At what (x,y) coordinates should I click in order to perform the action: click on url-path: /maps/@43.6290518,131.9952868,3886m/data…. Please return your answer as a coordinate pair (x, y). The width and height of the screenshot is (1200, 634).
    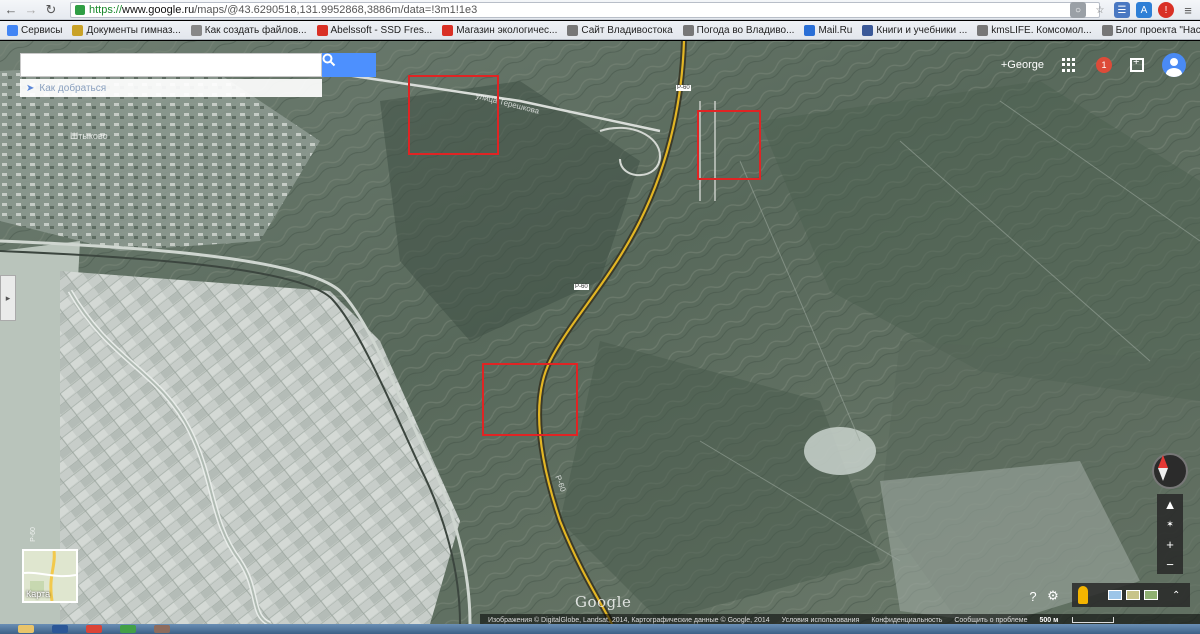
    Looking at the image, I should click on (336, 10).